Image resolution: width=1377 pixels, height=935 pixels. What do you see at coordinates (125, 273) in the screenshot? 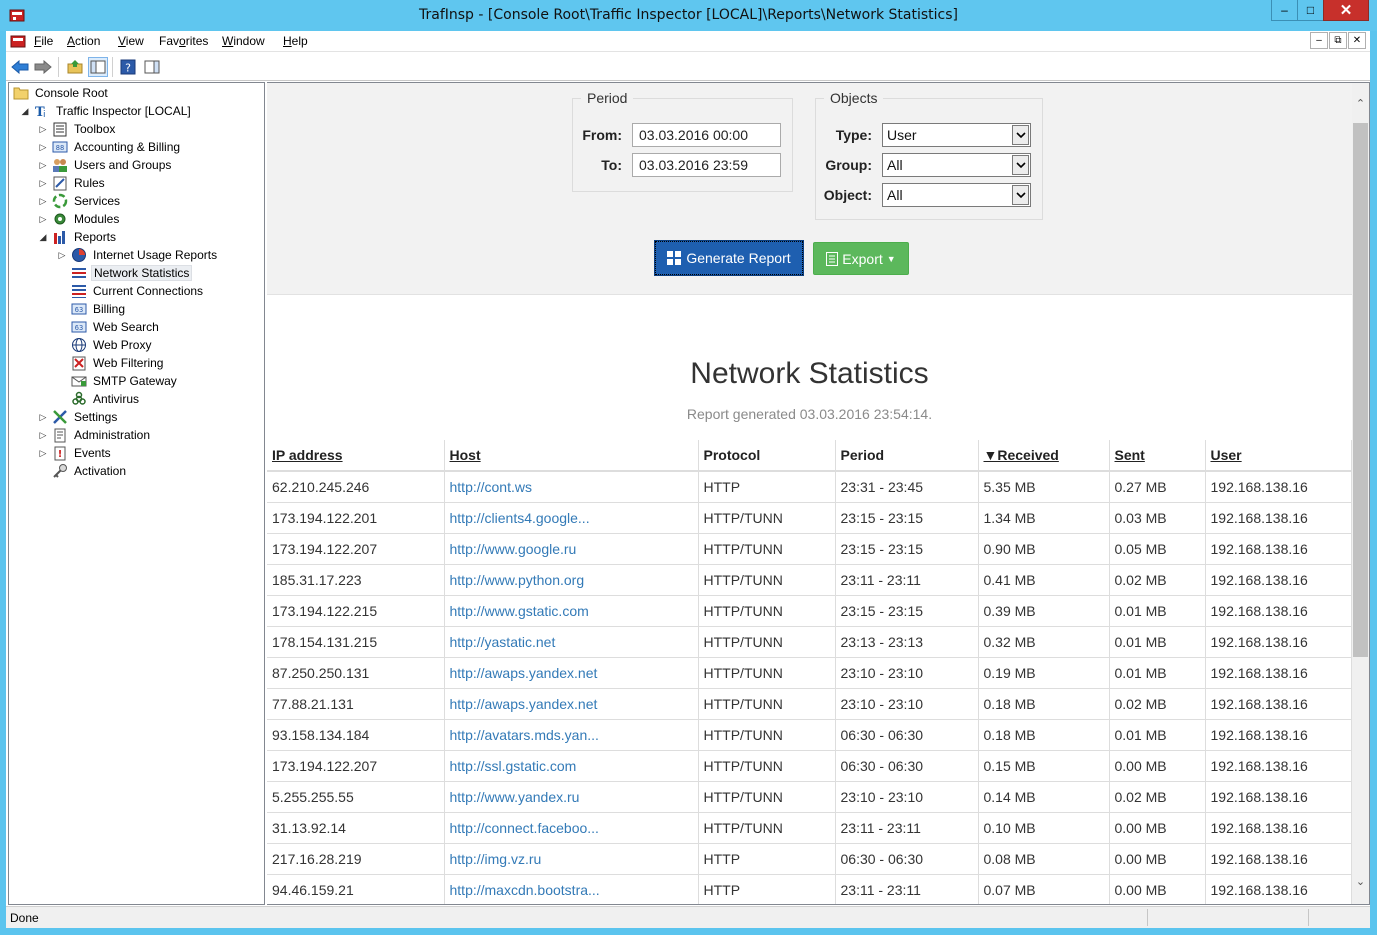
I see `tree-item-network-statistics: Network Statistics` at bounding box center [125, 273].